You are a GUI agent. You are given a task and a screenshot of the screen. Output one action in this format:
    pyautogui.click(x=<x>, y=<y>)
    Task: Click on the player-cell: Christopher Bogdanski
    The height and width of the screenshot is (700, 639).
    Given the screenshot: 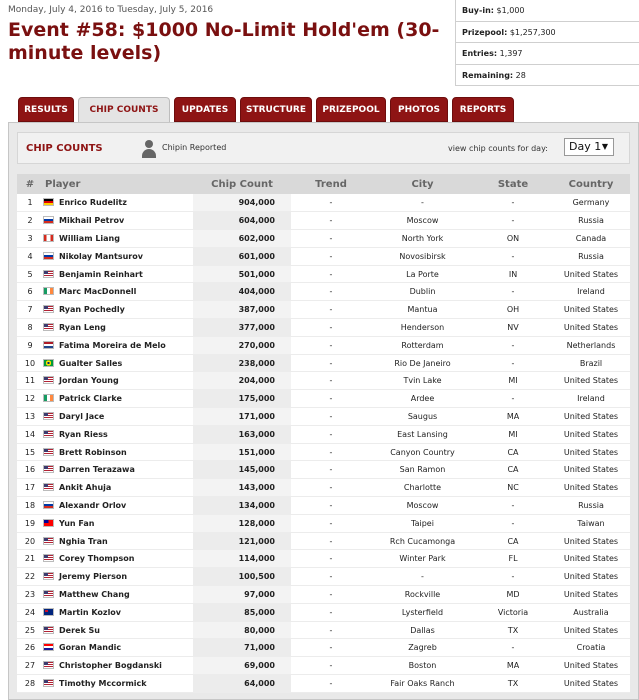 What is the action you would take?
    pyautogui.click(x=118, y=666)
    